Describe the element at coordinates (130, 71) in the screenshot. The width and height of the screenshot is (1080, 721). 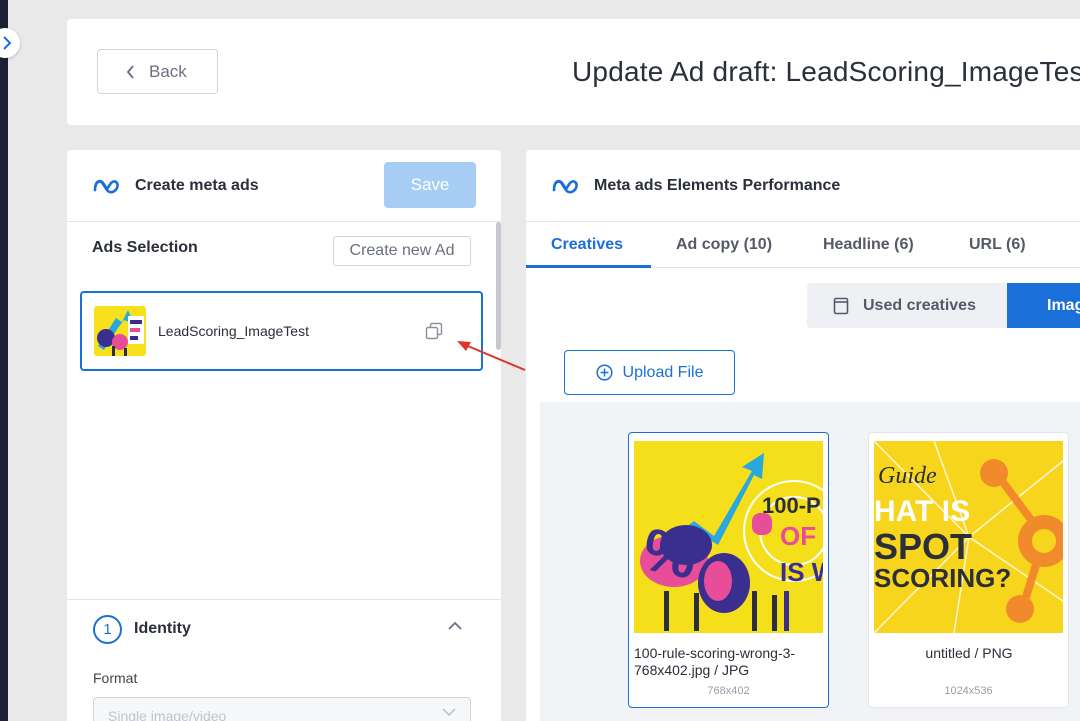
I see `chevron-left-icon` at that location.